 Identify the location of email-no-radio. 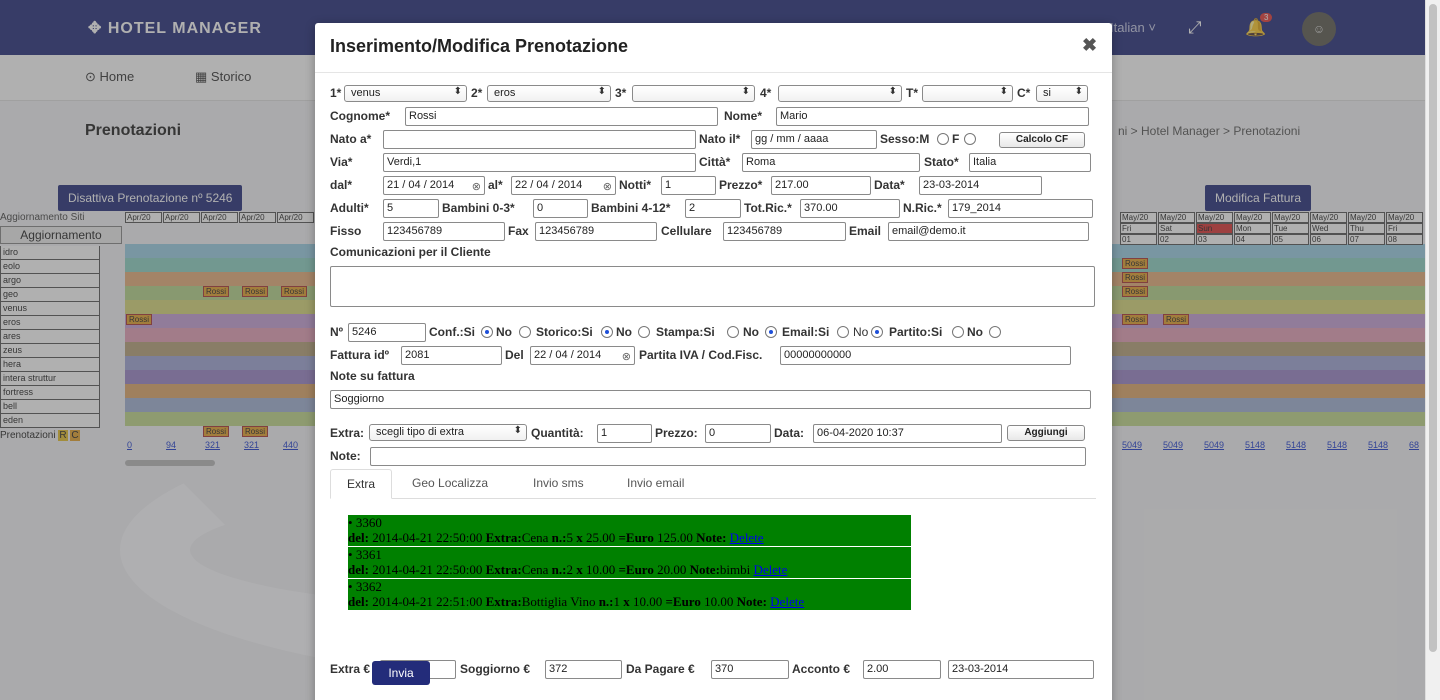
(877, 332).